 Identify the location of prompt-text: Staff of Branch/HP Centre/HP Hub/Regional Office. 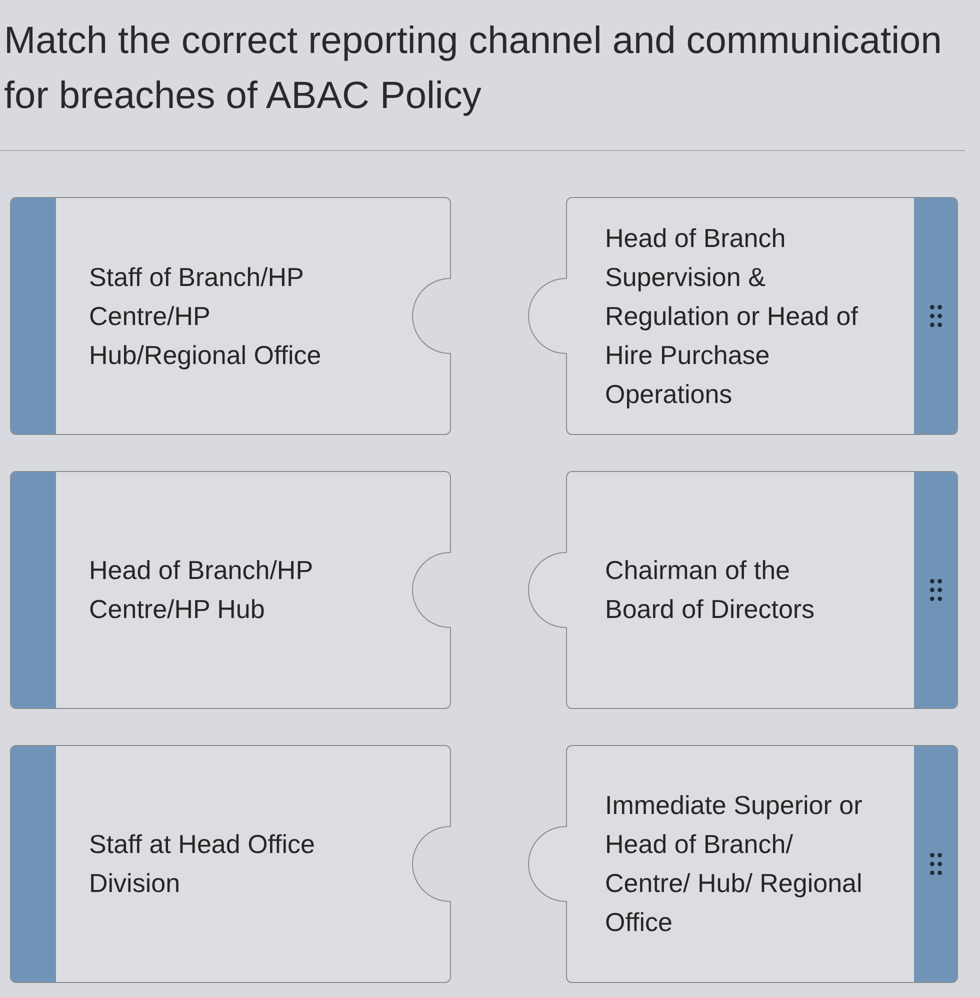
(205, 316).